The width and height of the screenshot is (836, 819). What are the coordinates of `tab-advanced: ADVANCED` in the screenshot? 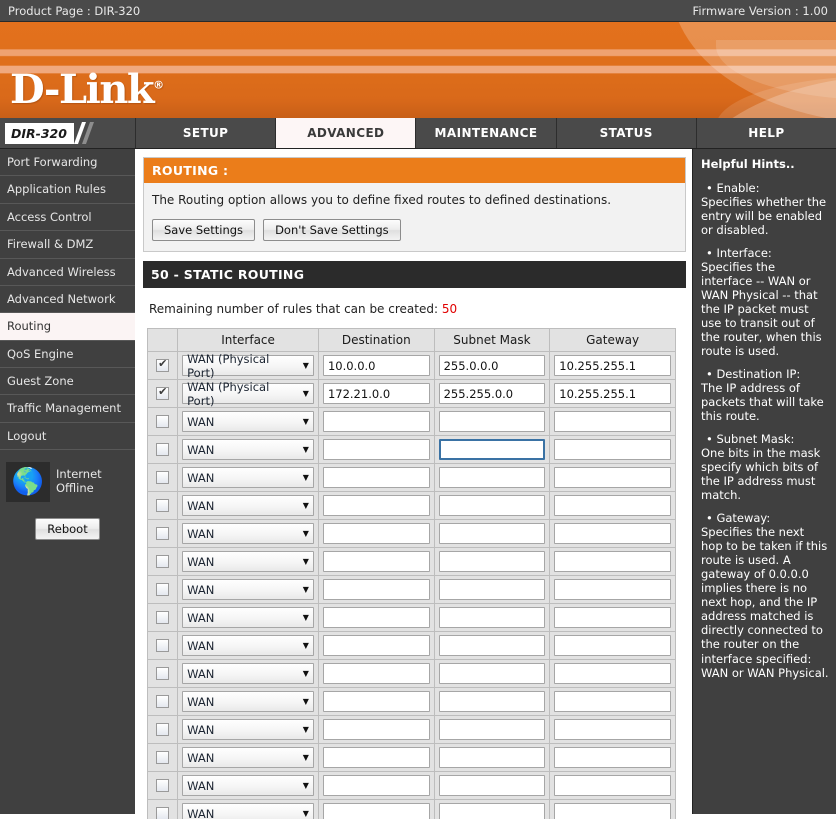 It's located at (345, 133).